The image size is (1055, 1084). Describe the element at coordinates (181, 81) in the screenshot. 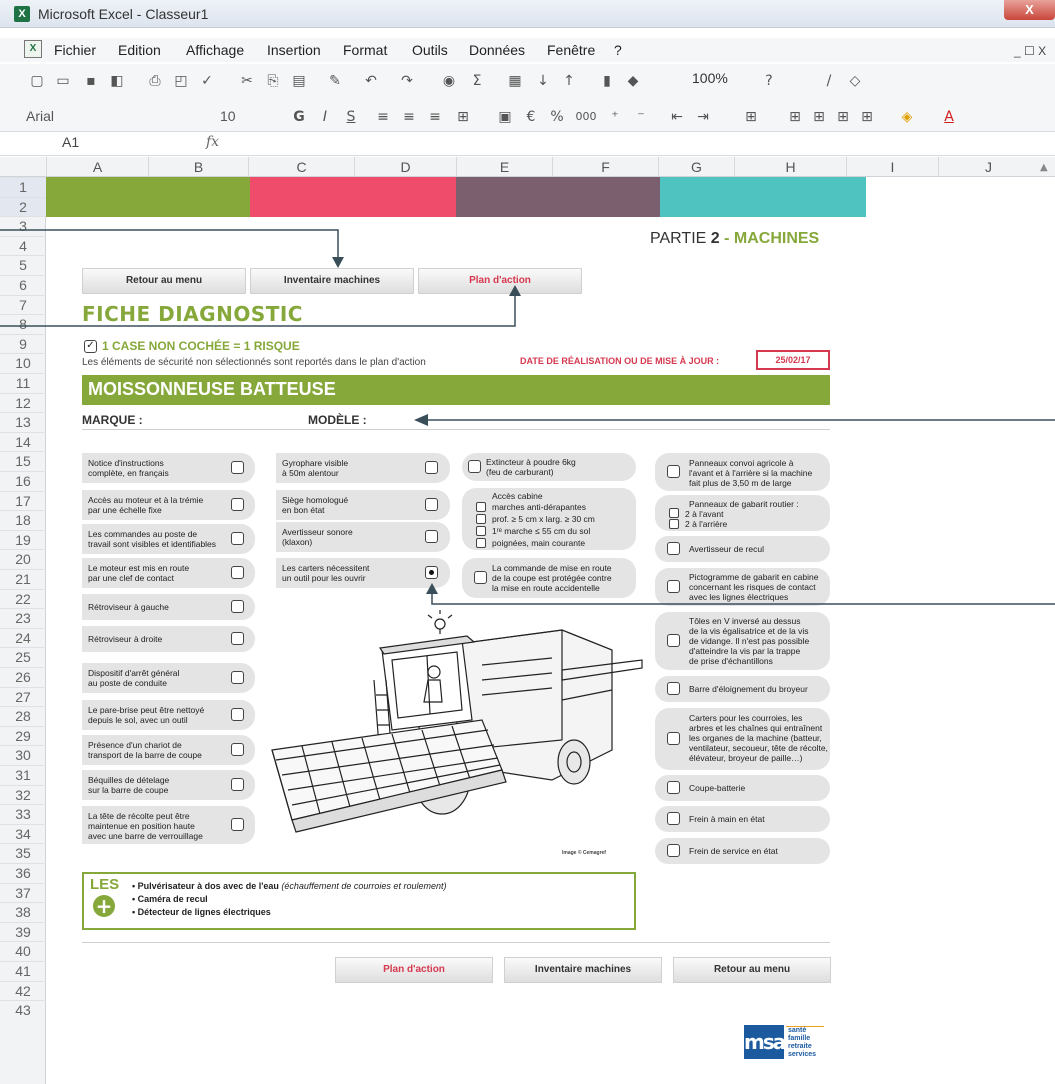

I see `print-preview-icon: ◰` at that location.